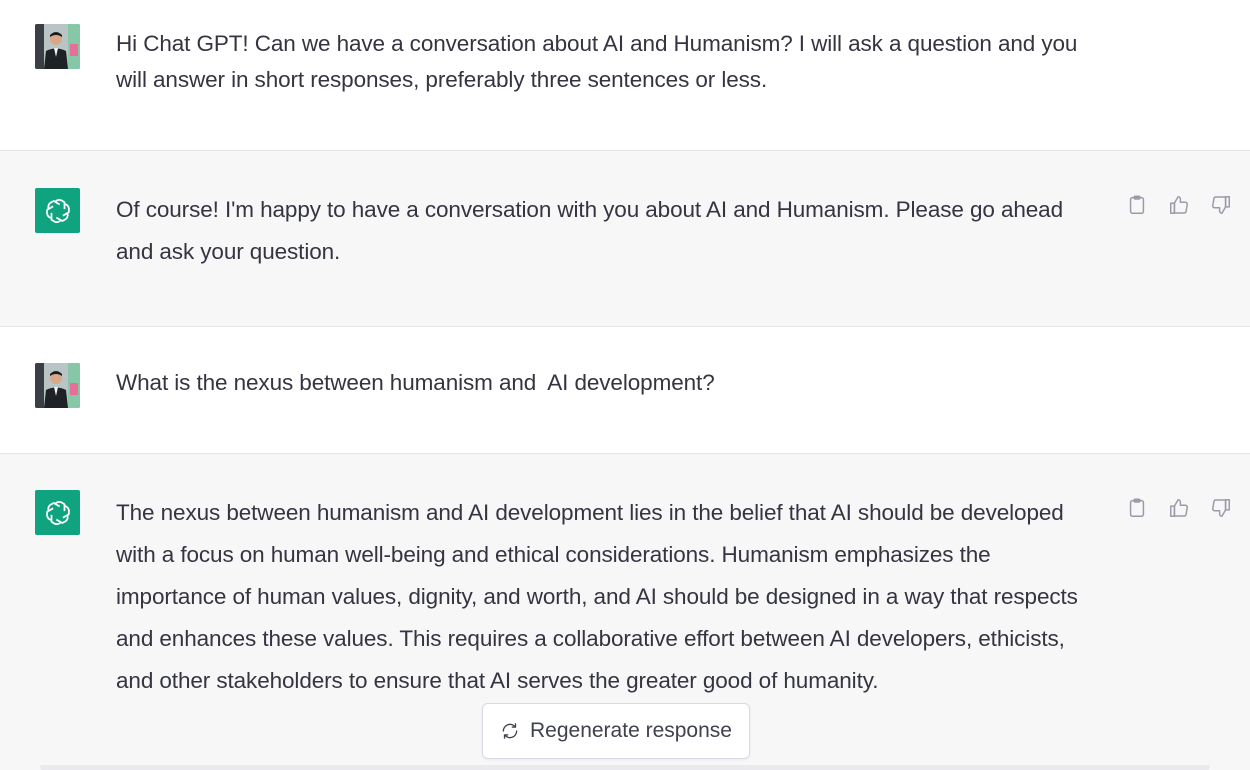 This screenshot has height=770, width=1250. What do you see at coordinates (631, 730) in the screenshot?
I see `regenerate-label: Regenerate response` at bounding box center [631, 730].